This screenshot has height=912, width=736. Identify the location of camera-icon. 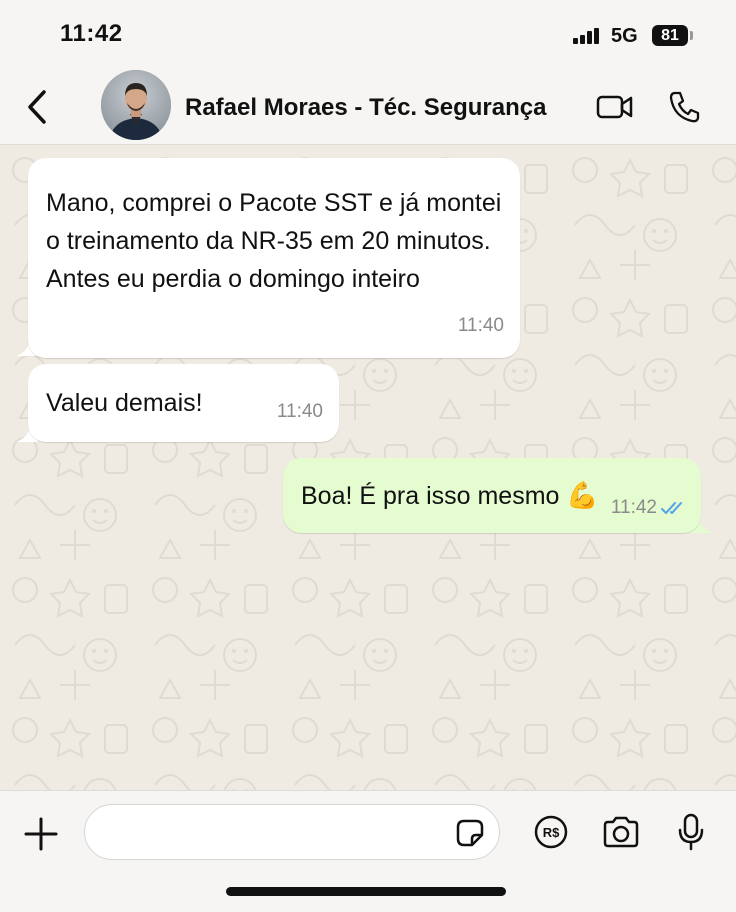
(621, 832).